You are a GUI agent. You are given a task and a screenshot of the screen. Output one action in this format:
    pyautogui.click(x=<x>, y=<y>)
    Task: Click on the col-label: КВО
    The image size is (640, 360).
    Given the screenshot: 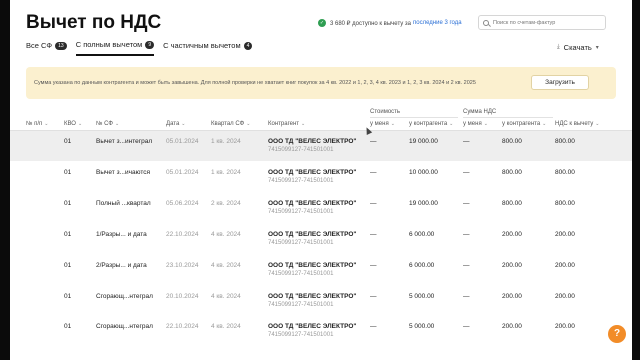 What is the action you would take?
    pyautogui.click(x=70, y=124)
    